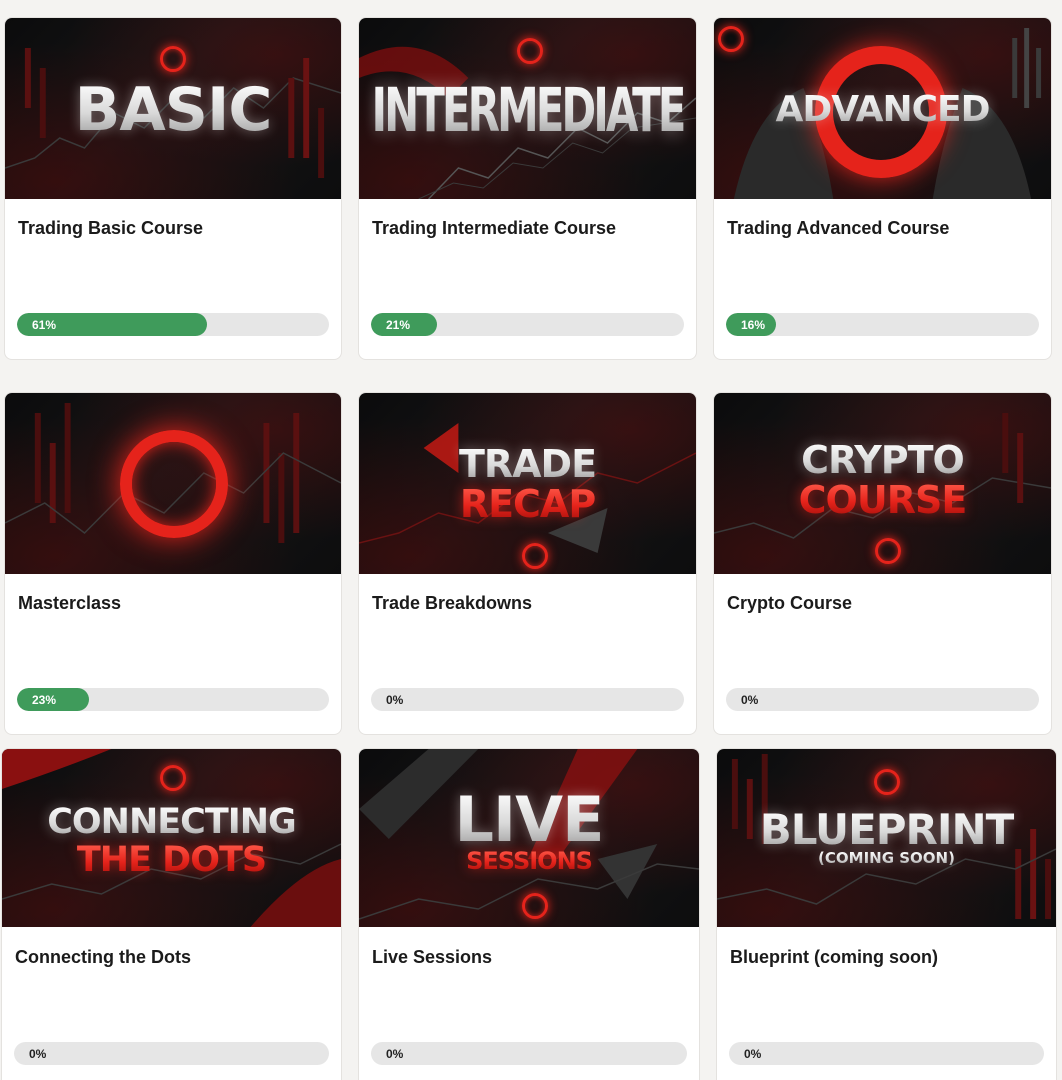  I want to click on course-thumbnail-trade-recap: TRADE RECAP, so click(527, 483).